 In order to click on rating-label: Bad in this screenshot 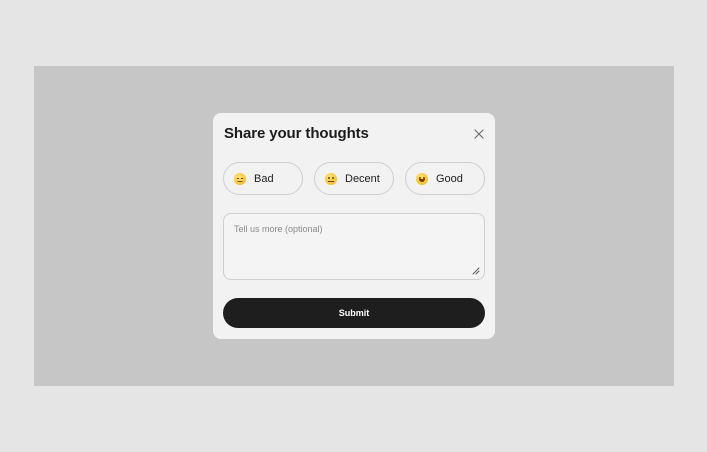, I will do `click(264, 178)`.